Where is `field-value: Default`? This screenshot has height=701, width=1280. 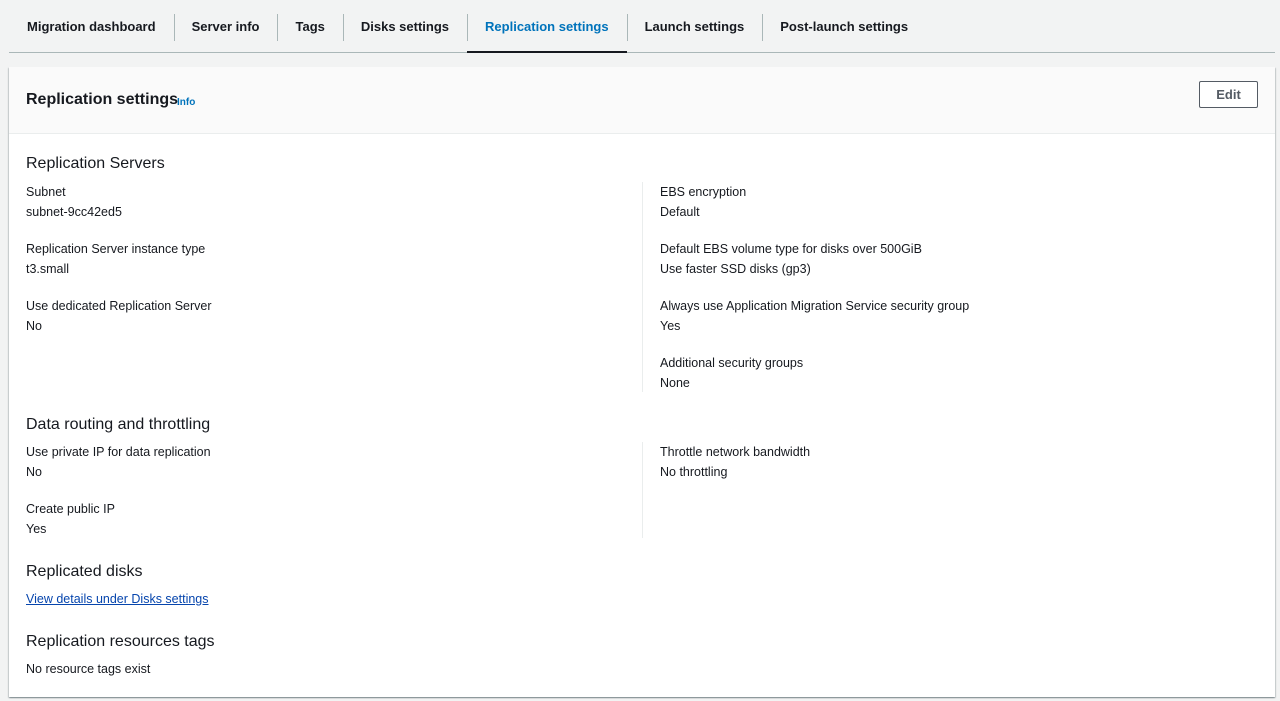 field-value: Default is located at coordinates (680, 212).